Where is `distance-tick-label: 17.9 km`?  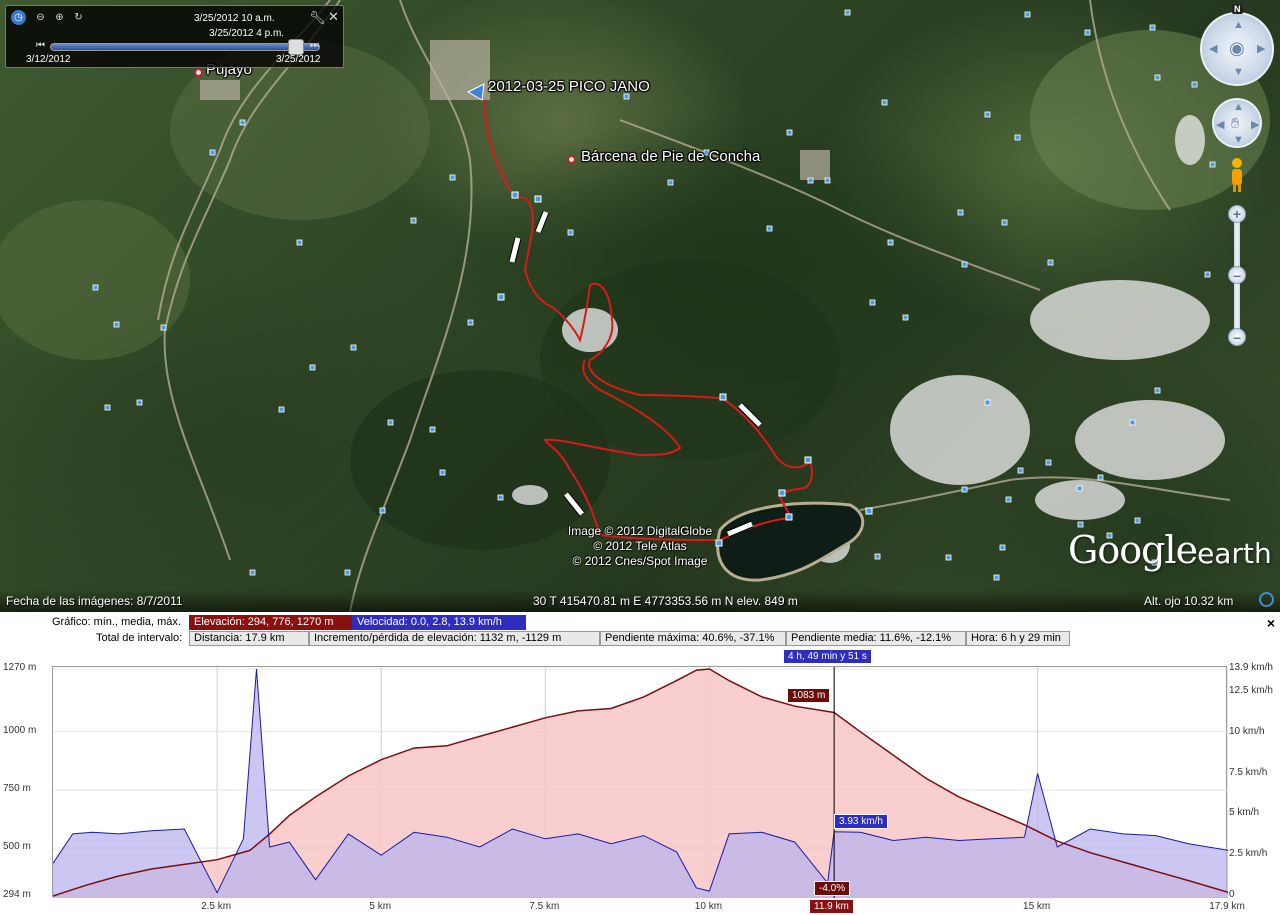 distance-tick-label: 17.9 km is located at coordinates (1227, 906).